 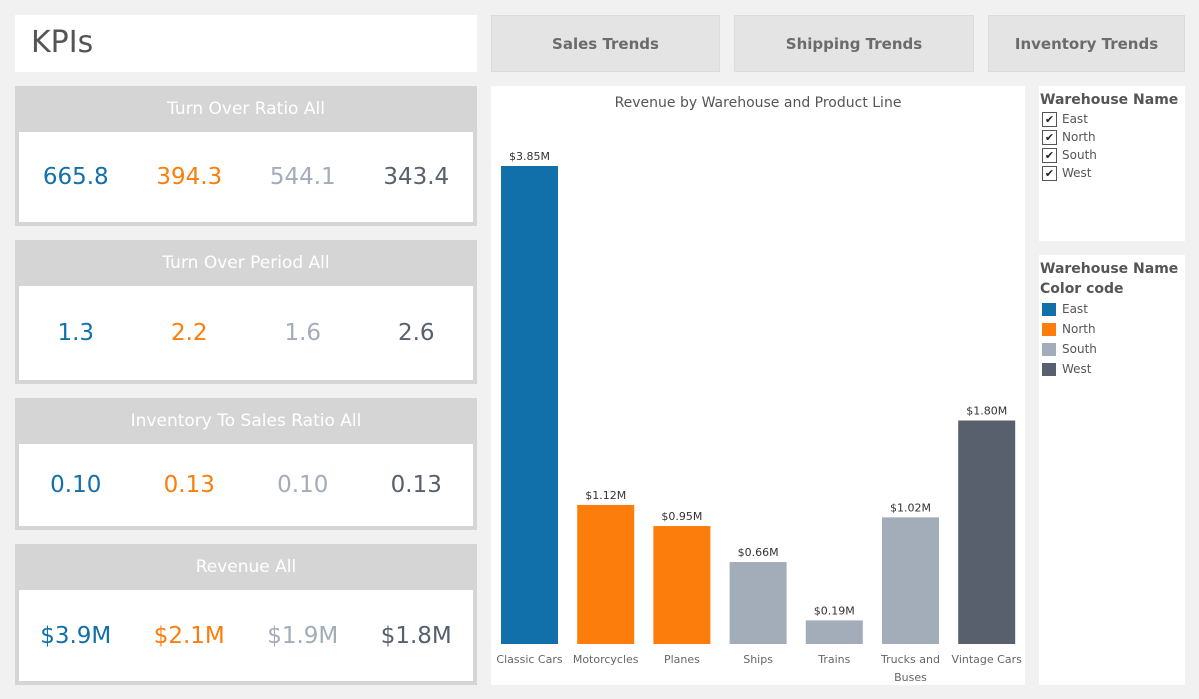 I want to click on legend-label: South, so click(x=1079, y=349).